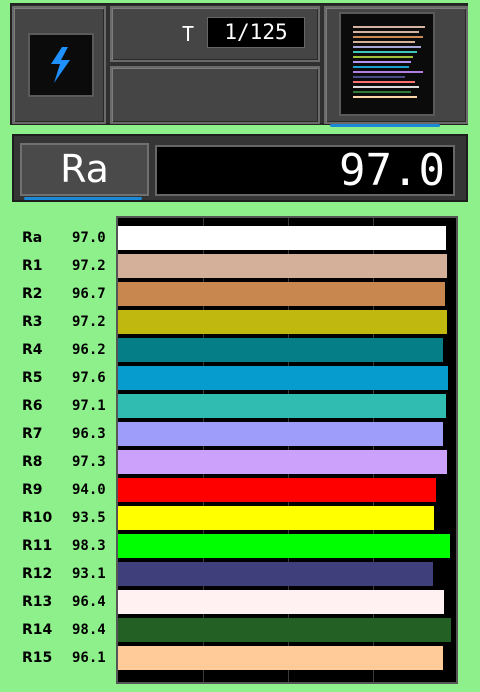 This screenshot has width=480, height=692. I want to click on cri-label-r7: R7, so click(32, 434).